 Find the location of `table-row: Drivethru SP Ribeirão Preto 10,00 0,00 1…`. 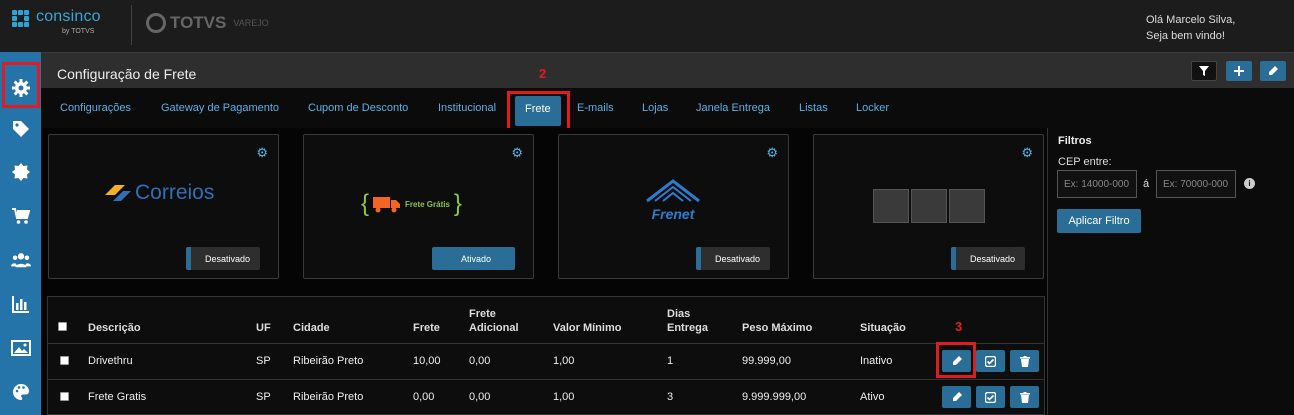

table-row: Drivethru SP Ribeirão Preto 10,00 0,00 1… is located at coordinates (546, 361).